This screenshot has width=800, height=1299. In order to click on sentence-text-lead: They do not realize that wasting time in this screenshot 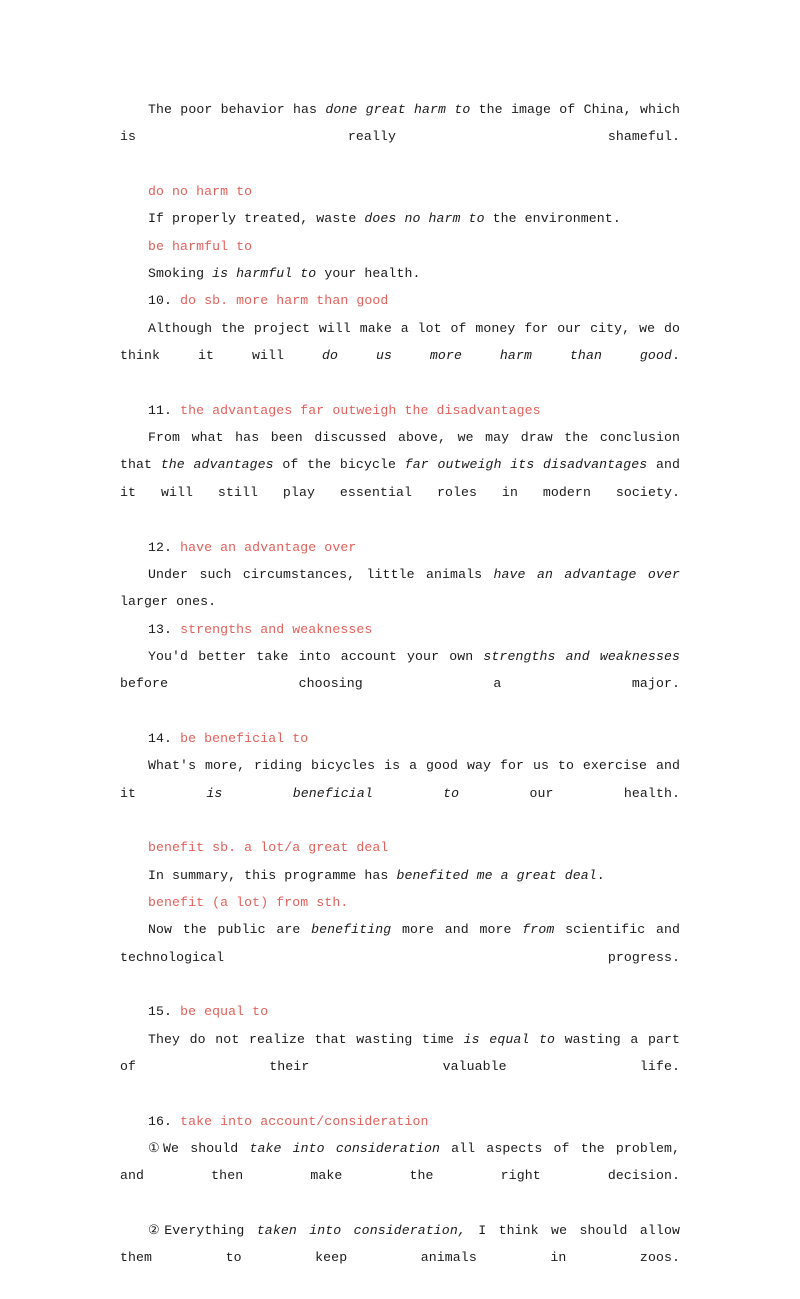, I will do `click(306, 1039)`.